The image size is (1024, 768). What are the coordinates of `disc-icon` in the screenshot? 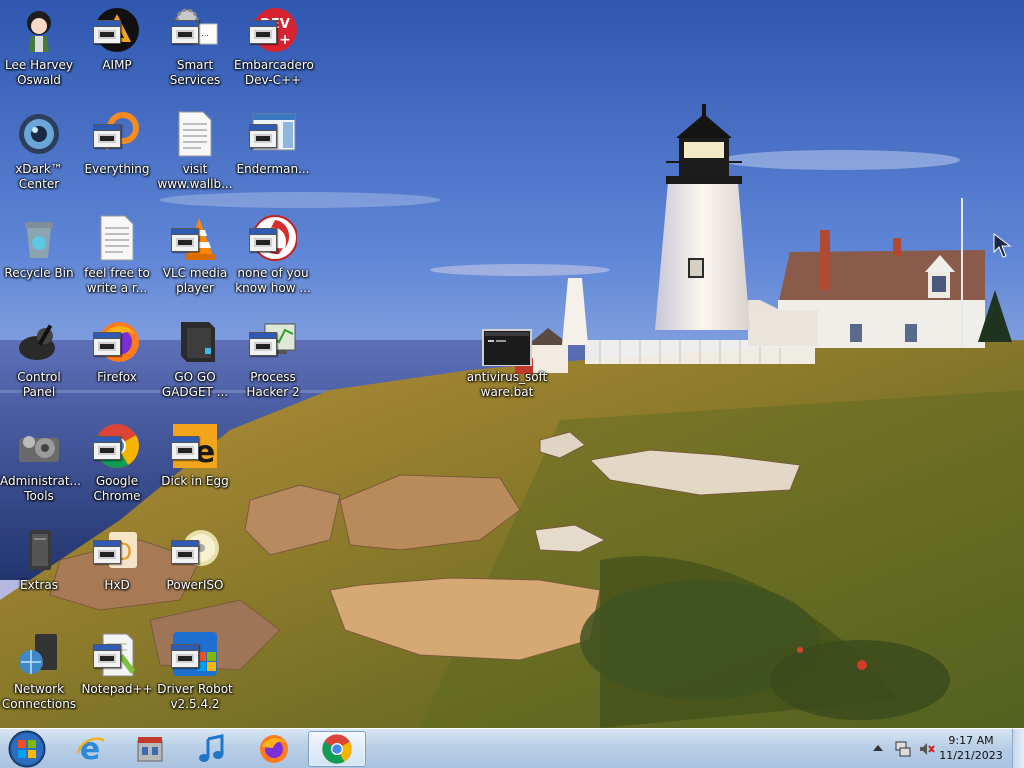 It's located at (195, 550).